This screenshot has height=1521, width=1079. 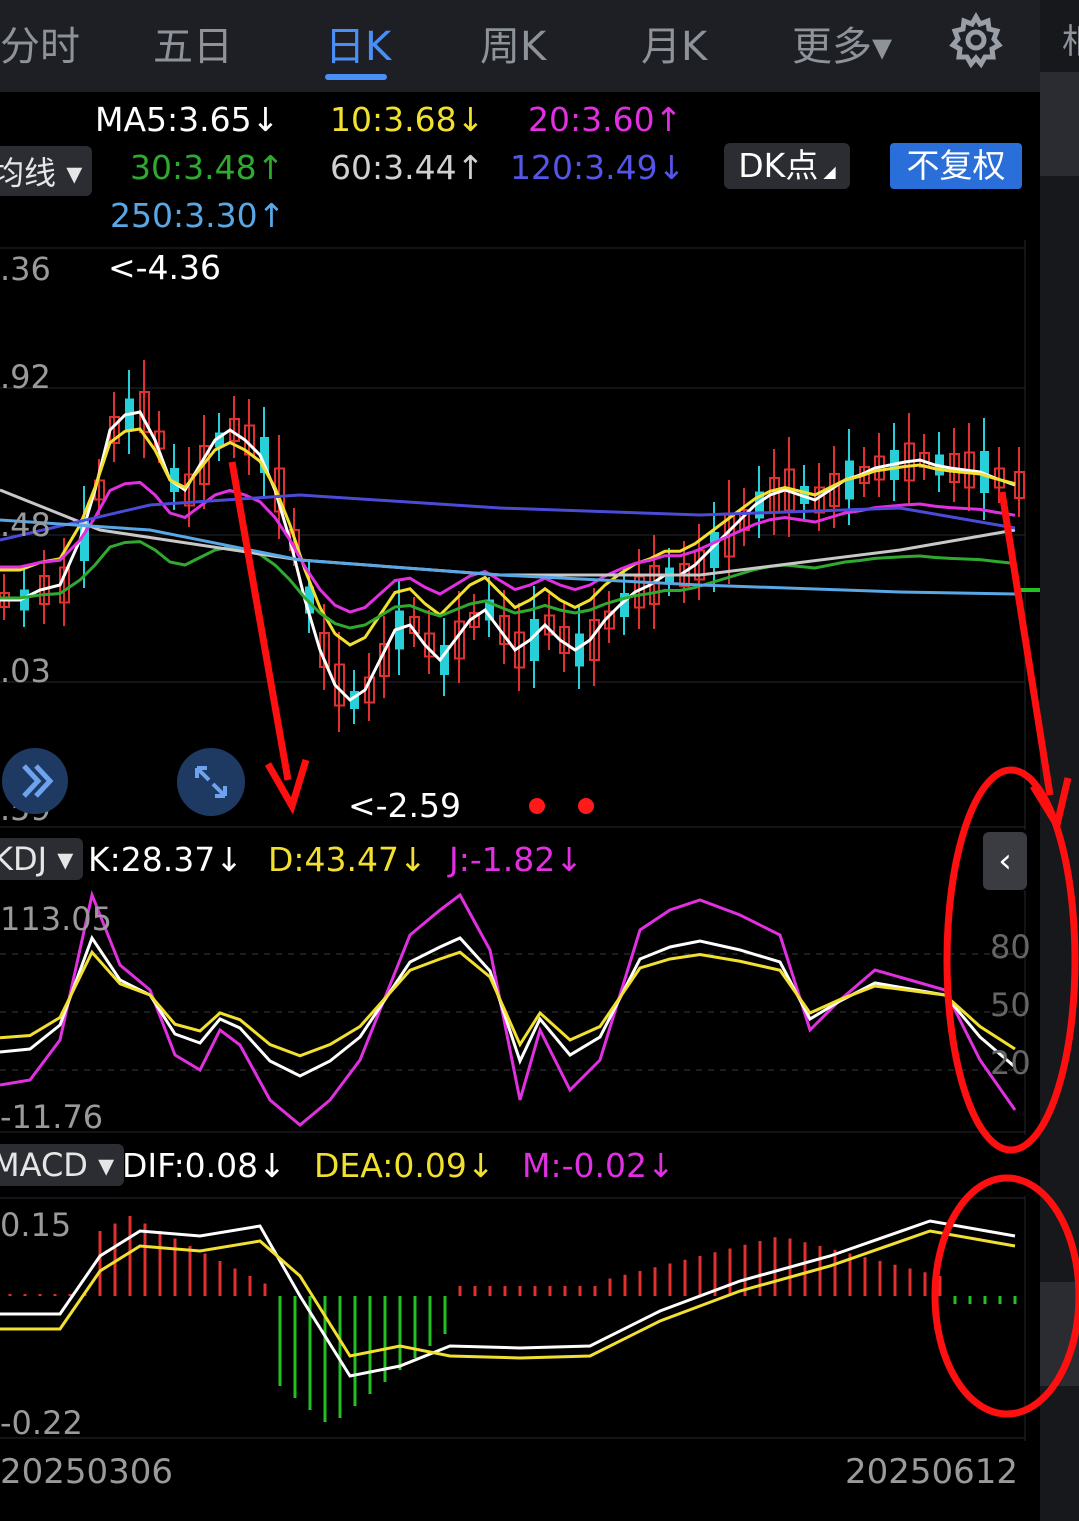 What do you see at coordinates (52, 1117) in the screenshot?
I see `kdj-axis-bottom: -11.76` at bounding box center [52, 1117].